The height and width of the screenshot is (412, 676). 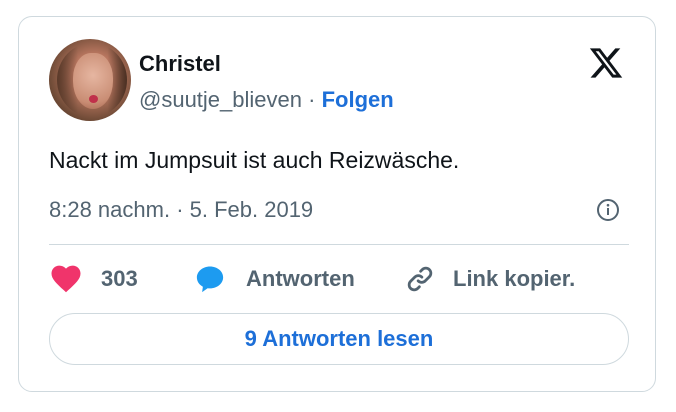 I want to click on info-icon, so click(x=608, y=210).